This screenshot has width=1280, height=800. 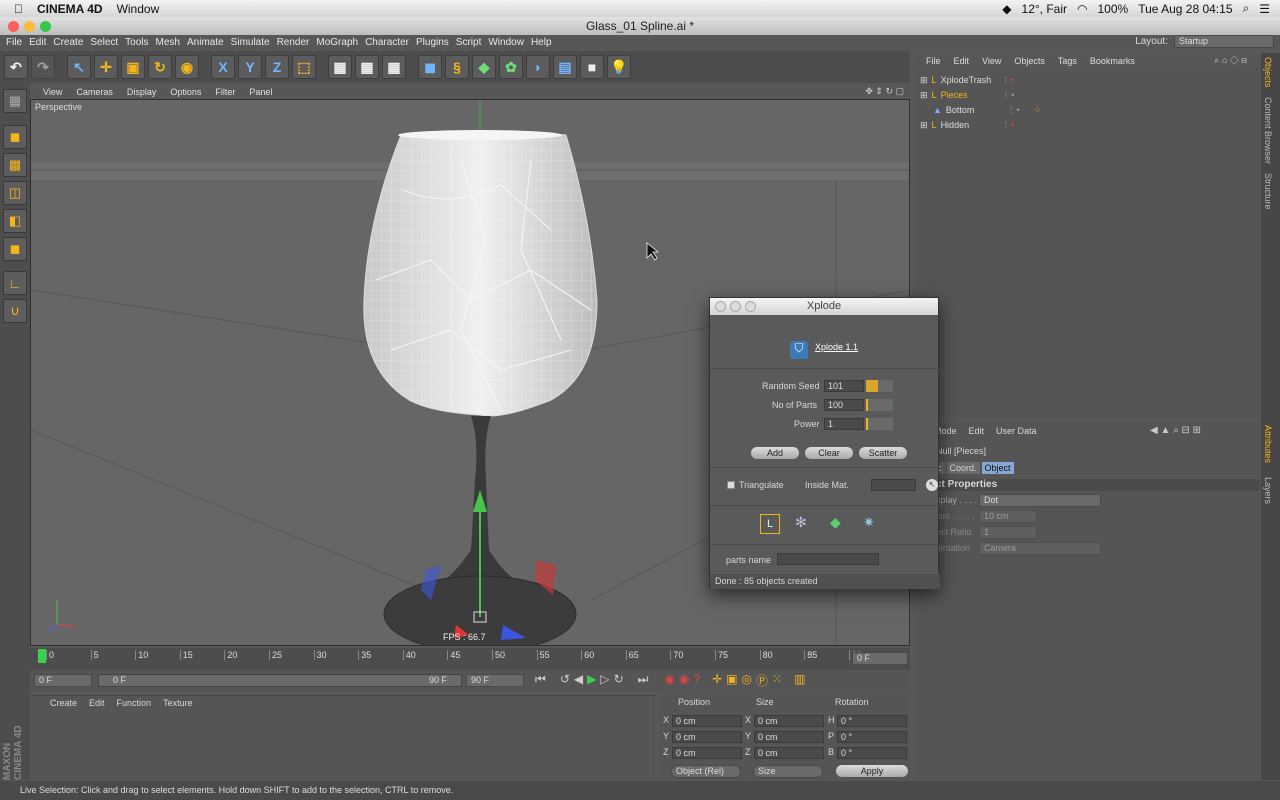 I want to click on next-key-icon: ↻, so click(x=619, y=680).